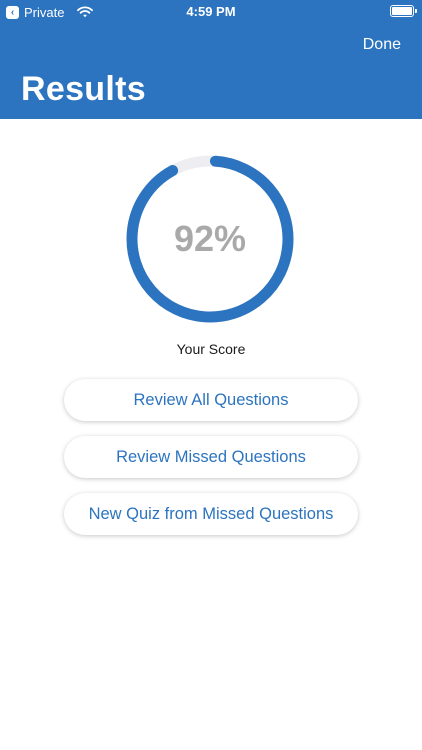  Describe the element at coordinates (382, 45) in the screenshot. I see `done-button: Done` at that location.